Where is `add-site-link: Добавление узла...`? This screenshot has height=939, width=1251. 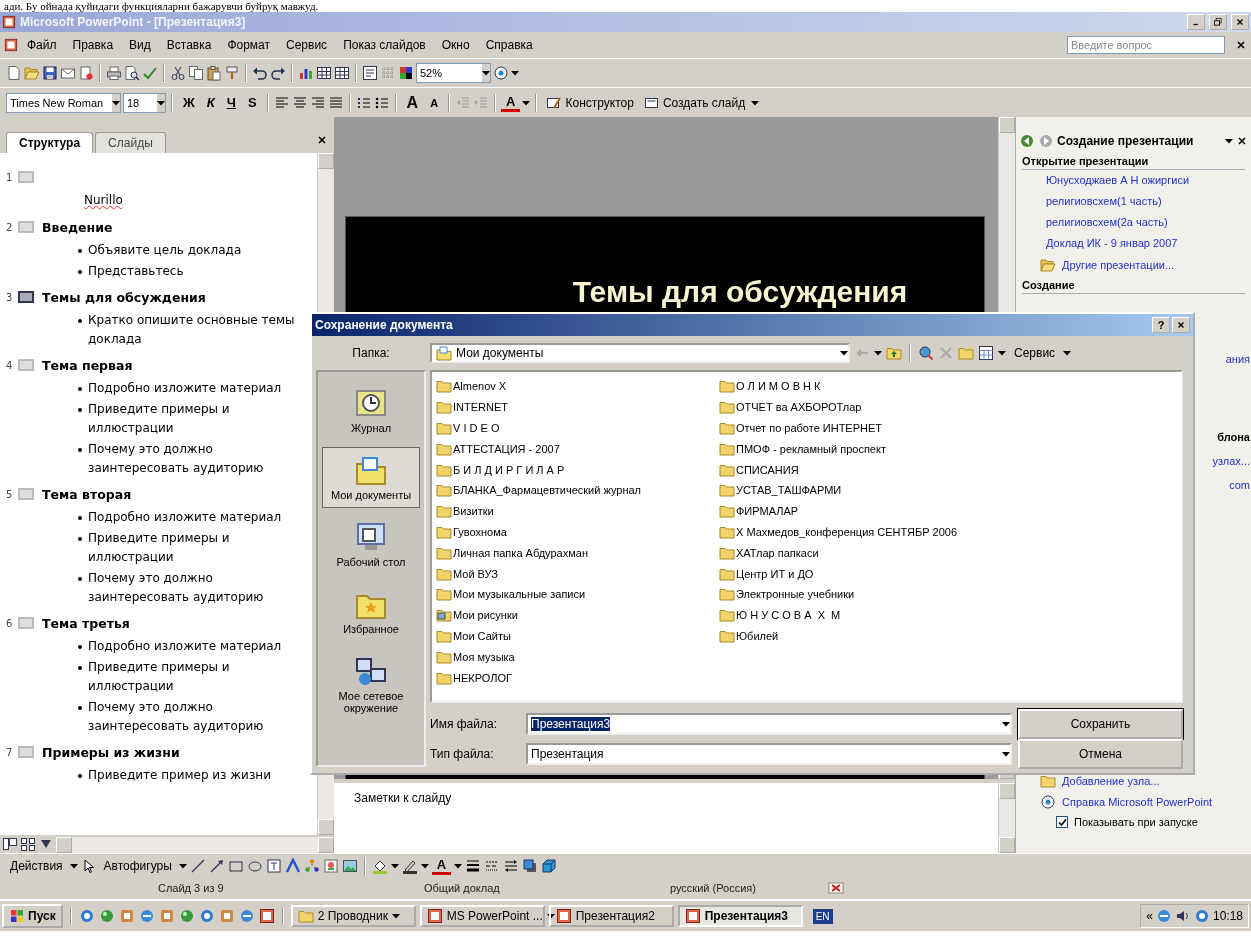
add-site-link: Добавление узла... is located at coordinates (1111, 780).